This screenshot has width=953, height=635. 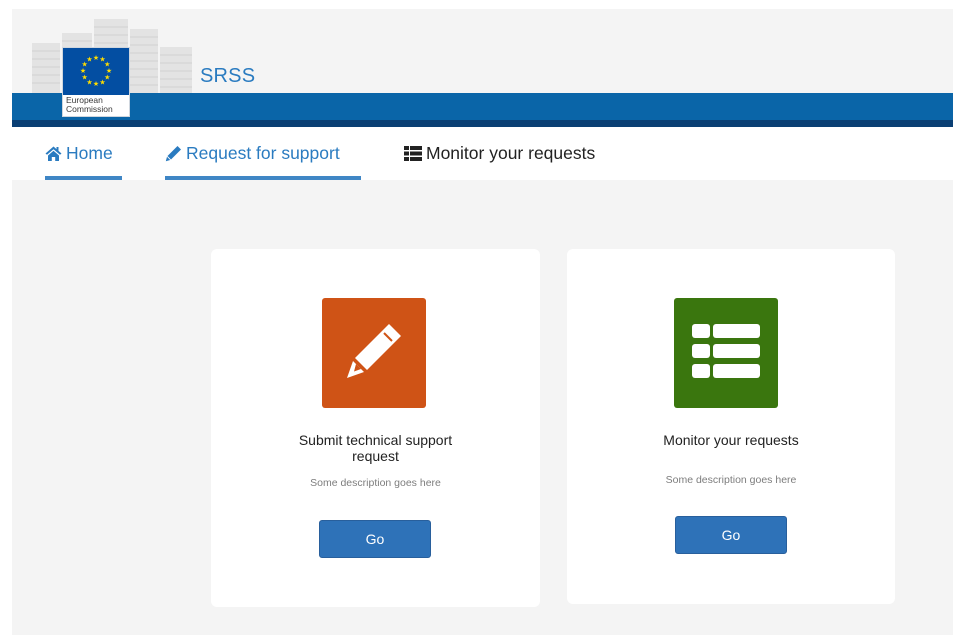 I want to click on submit-request-tile, so click(x=374, y=353).